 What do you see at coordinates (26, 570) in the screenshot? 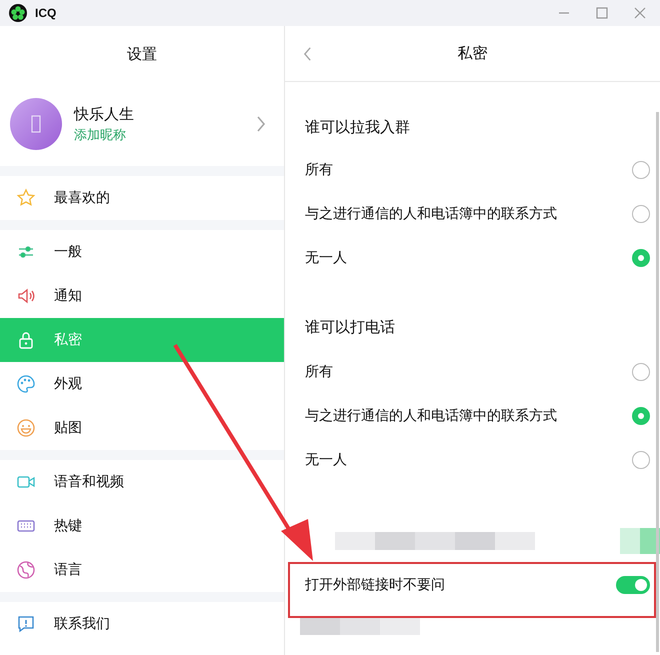
I see `globe-icon` at bounding box center [26, 570].